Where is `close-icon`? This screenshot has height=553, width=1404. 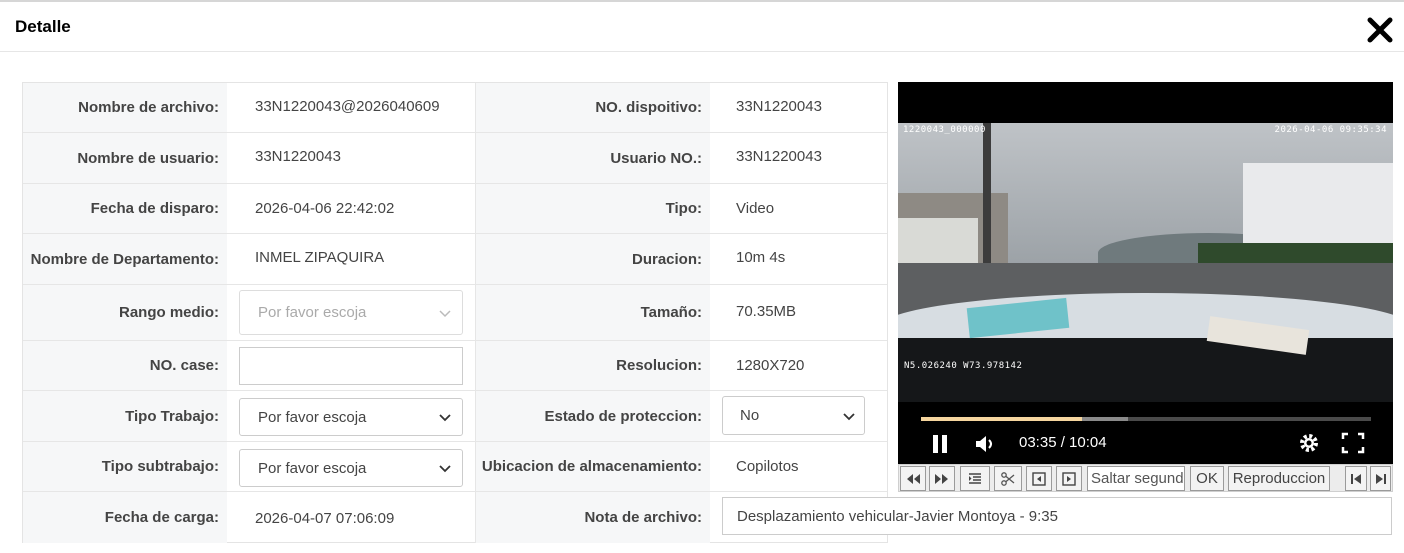 close-icon is located at coordinates (1380, 30).